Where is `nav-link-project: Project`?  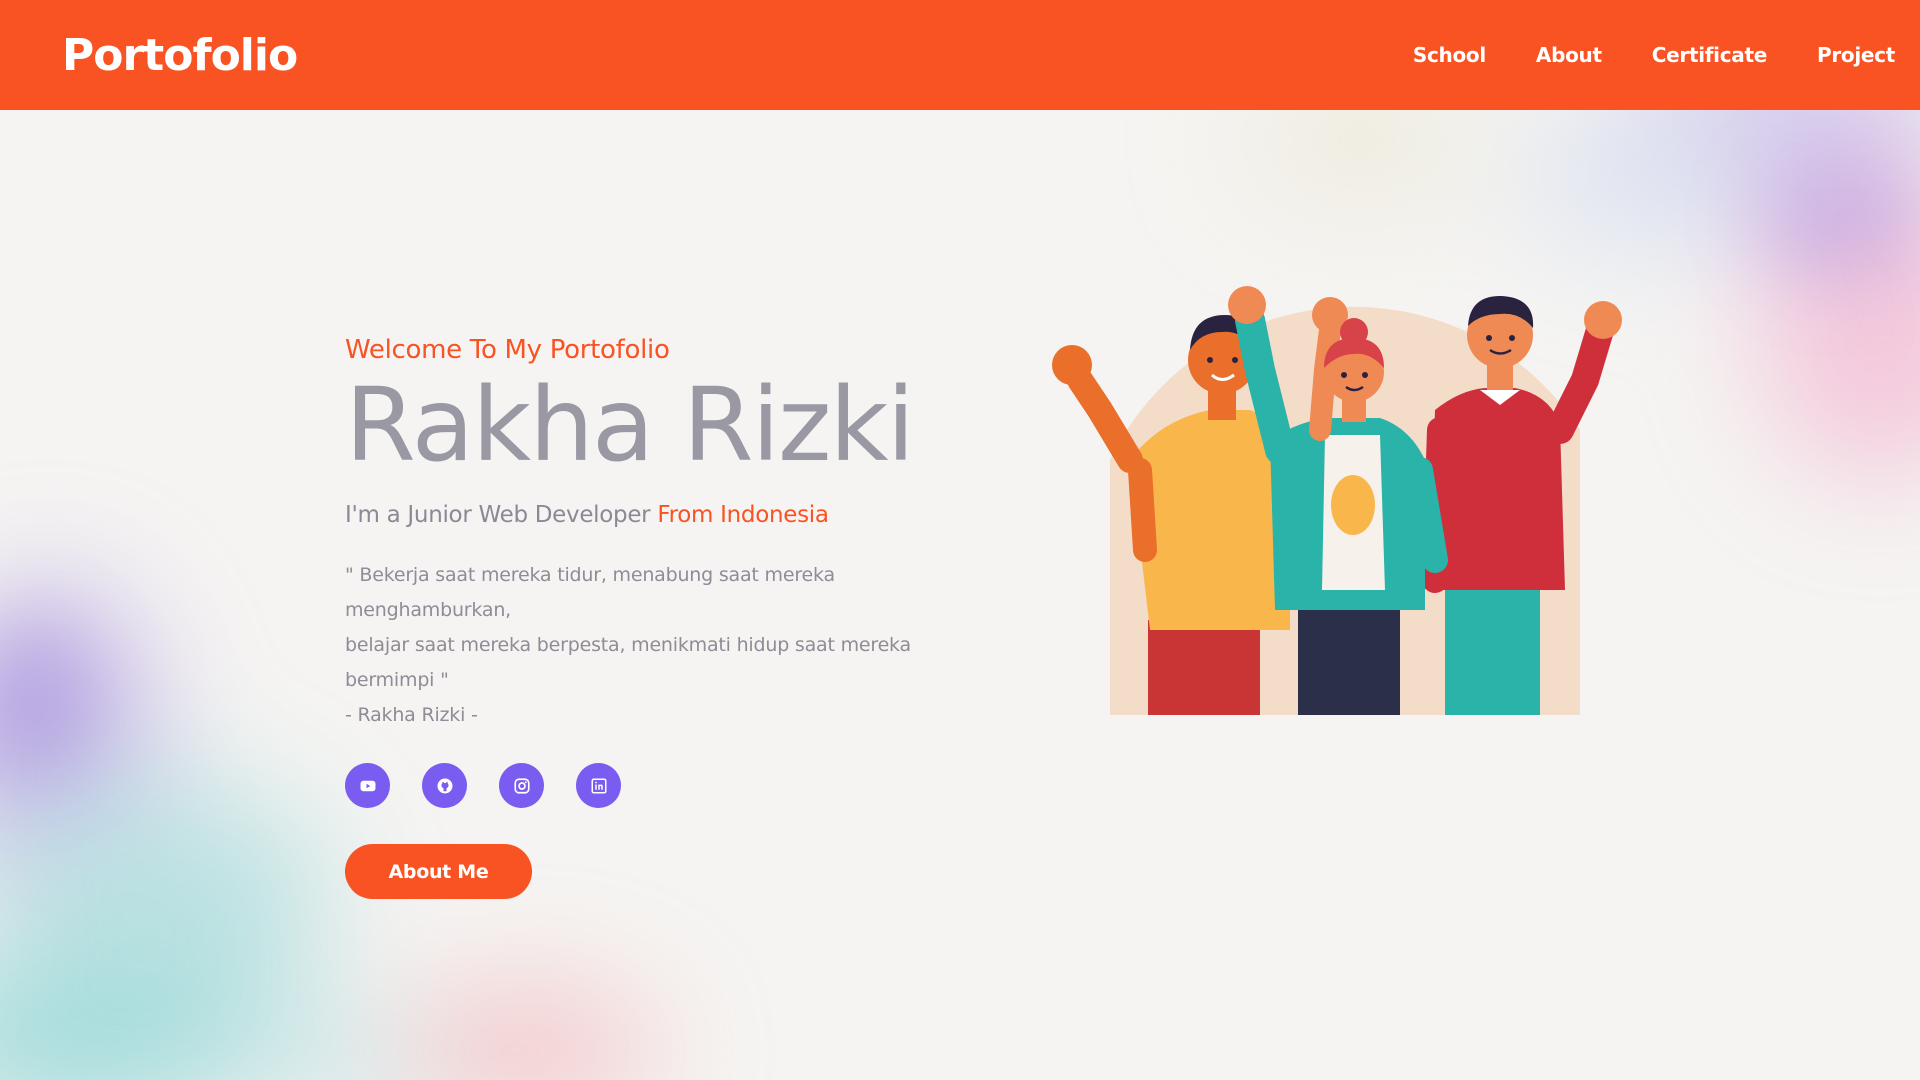 nav-link-project: Project is located at coordinates (1856, 55).